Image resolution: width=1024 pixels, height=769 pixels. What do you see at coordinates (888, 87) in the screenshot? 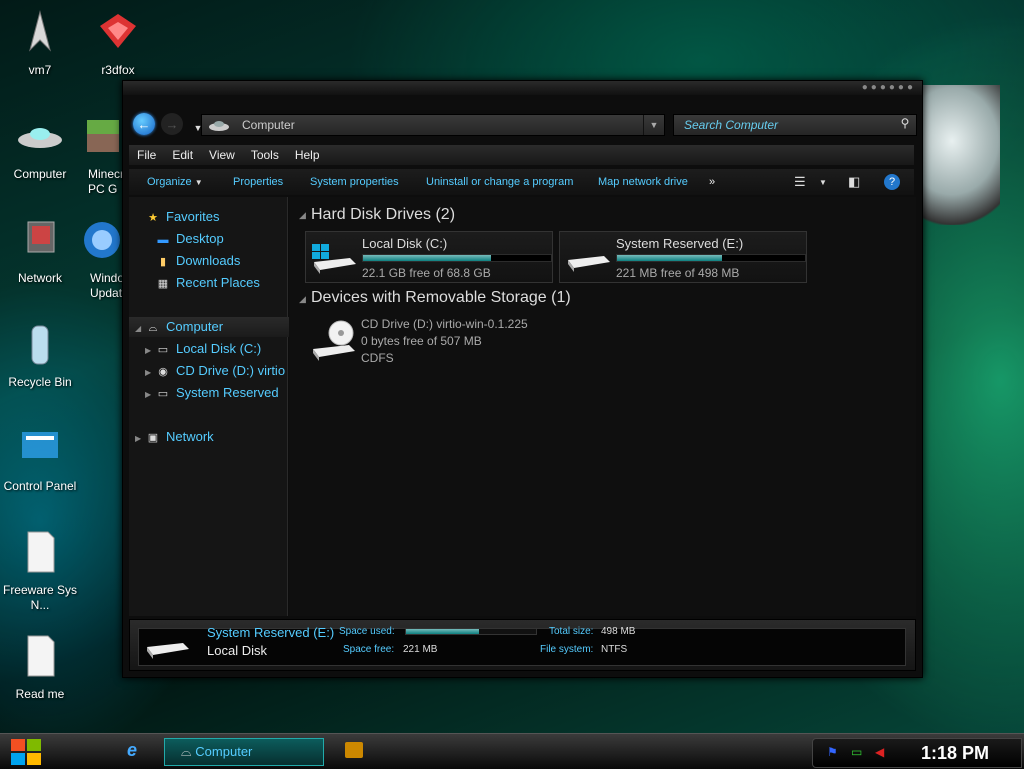
I see `title-bar-grip-icon: ●●●●●●` at bounding box center [888, 87].